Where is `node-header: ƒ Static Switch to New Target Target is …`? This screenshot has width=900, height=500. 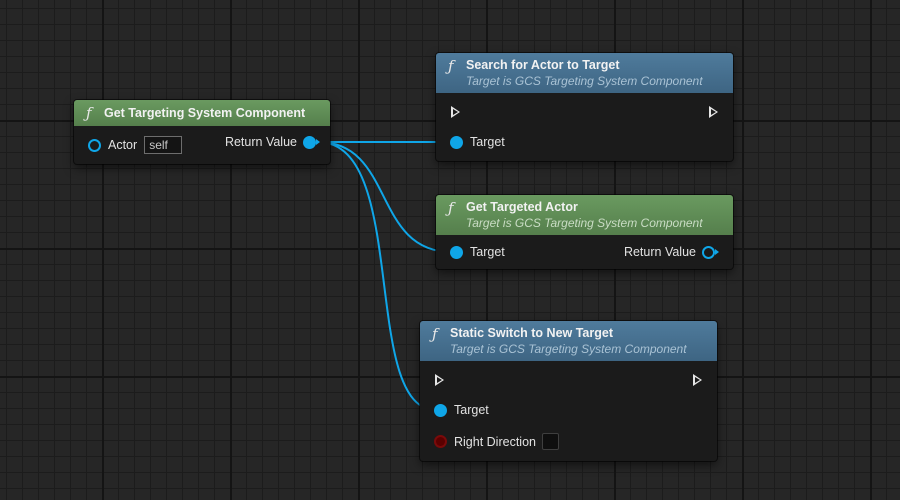
node-header: ƒ Static Switch to New Target Target is … is located at coordinates (568, 341).